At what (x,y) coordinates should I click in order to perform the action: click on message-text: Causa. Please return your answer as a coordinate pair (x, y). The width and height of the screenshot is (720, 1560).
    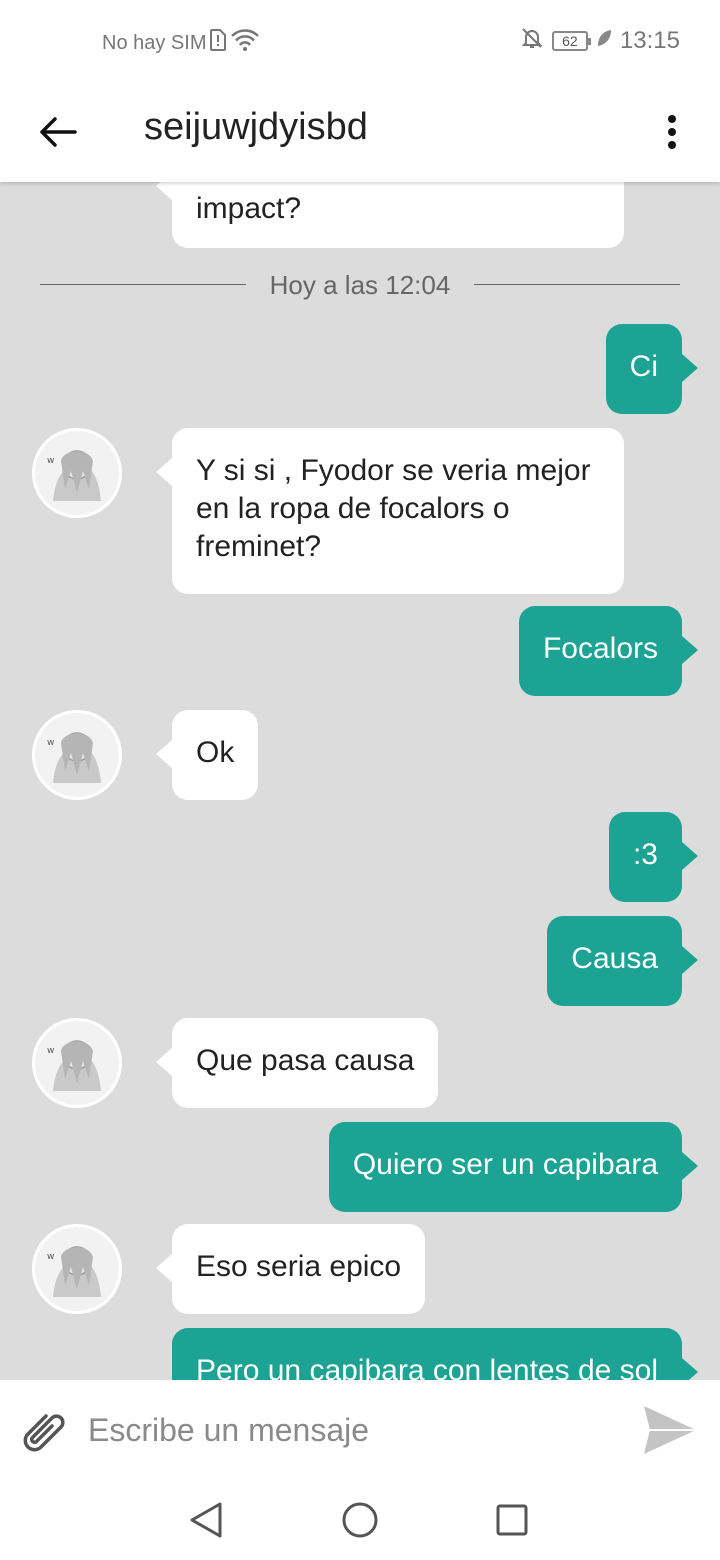
    Looking at the image, I should click on (614, 958).